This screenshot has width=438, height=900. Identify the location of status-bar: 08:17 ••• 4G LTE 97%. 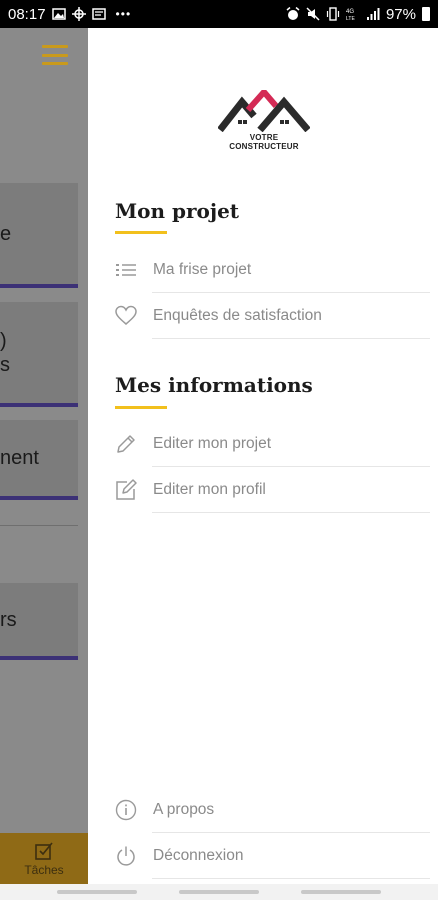
(219, 14).